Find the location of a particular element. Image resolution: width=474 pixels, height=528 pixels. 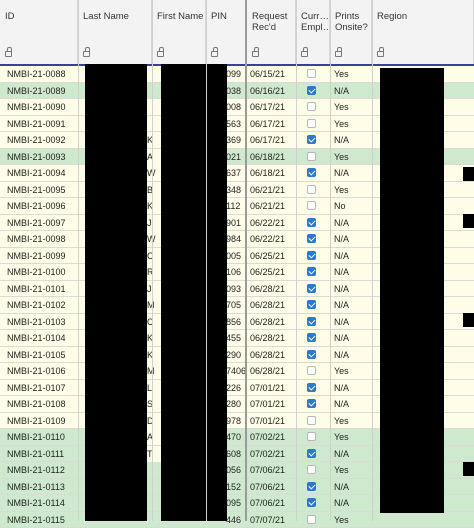

pin-cell: 369 is located at coordinates (236, 140).